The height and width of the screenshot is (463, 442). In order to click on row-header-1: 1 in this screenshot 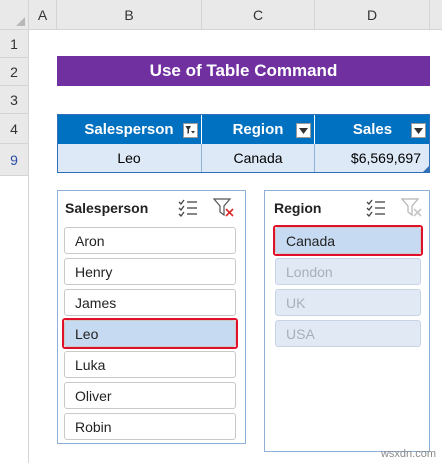, I will do `click(14, 44)`.